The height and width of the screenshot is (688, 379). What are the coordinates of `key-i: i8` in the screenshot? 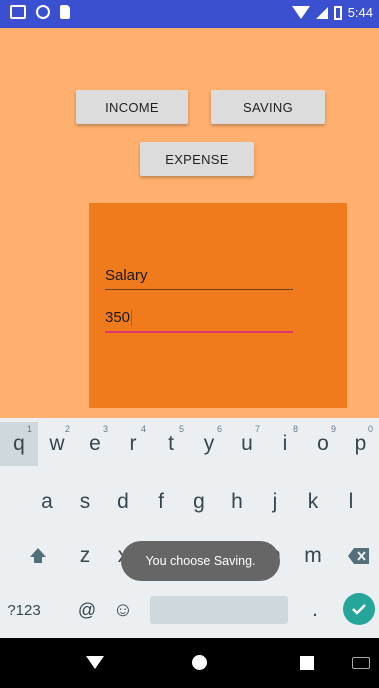 It's located at (285, 444).